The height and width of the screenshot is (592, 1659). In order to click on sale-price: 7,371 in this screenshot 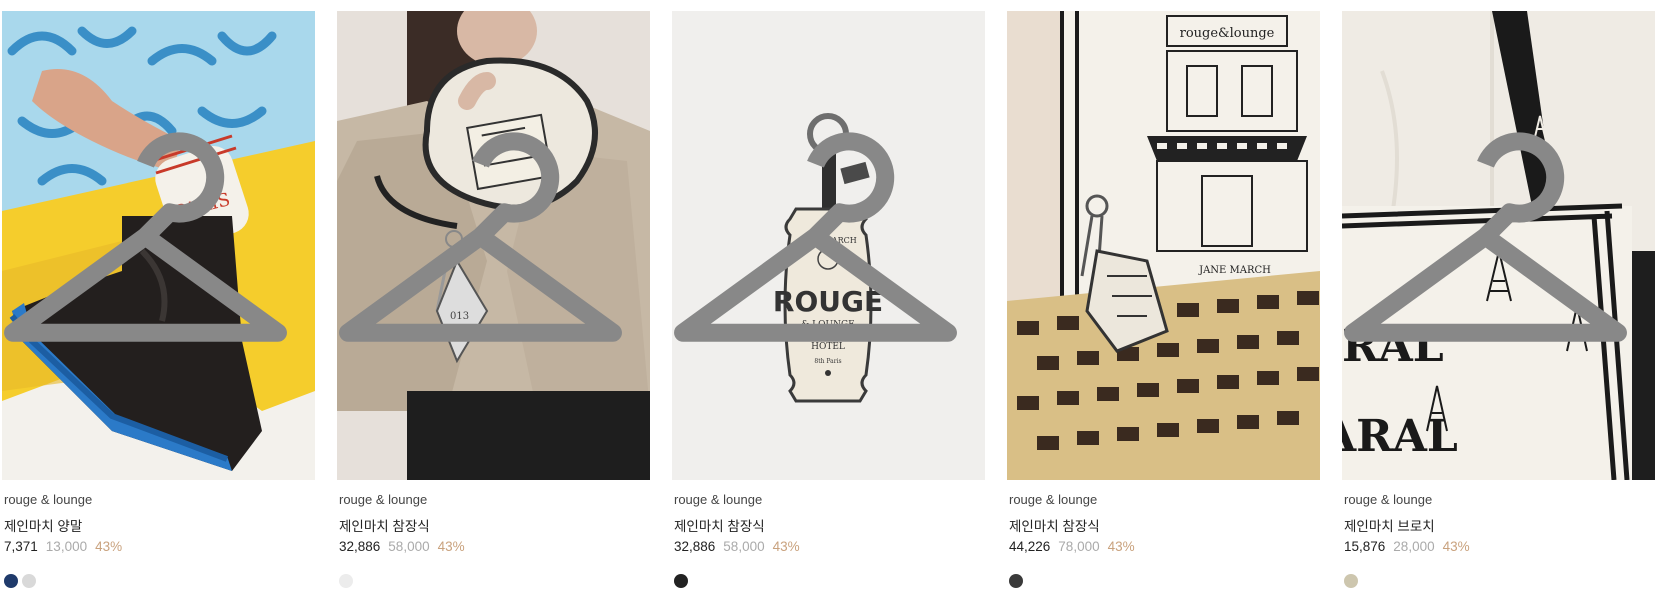, I will do `click(21, 546)`.